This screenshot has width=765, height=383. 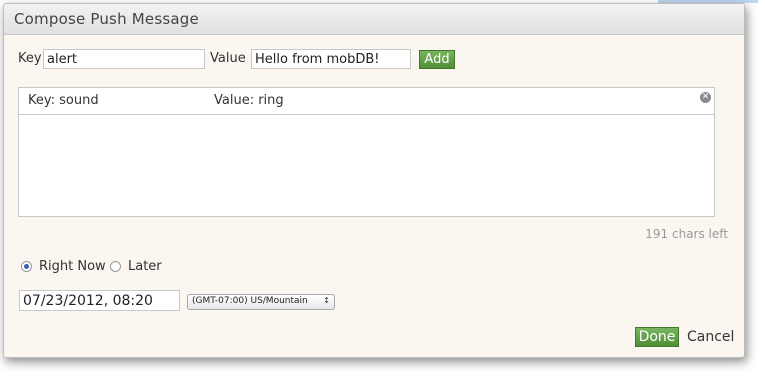 I want to click on right-now-radio, so click(x=26, y=266).